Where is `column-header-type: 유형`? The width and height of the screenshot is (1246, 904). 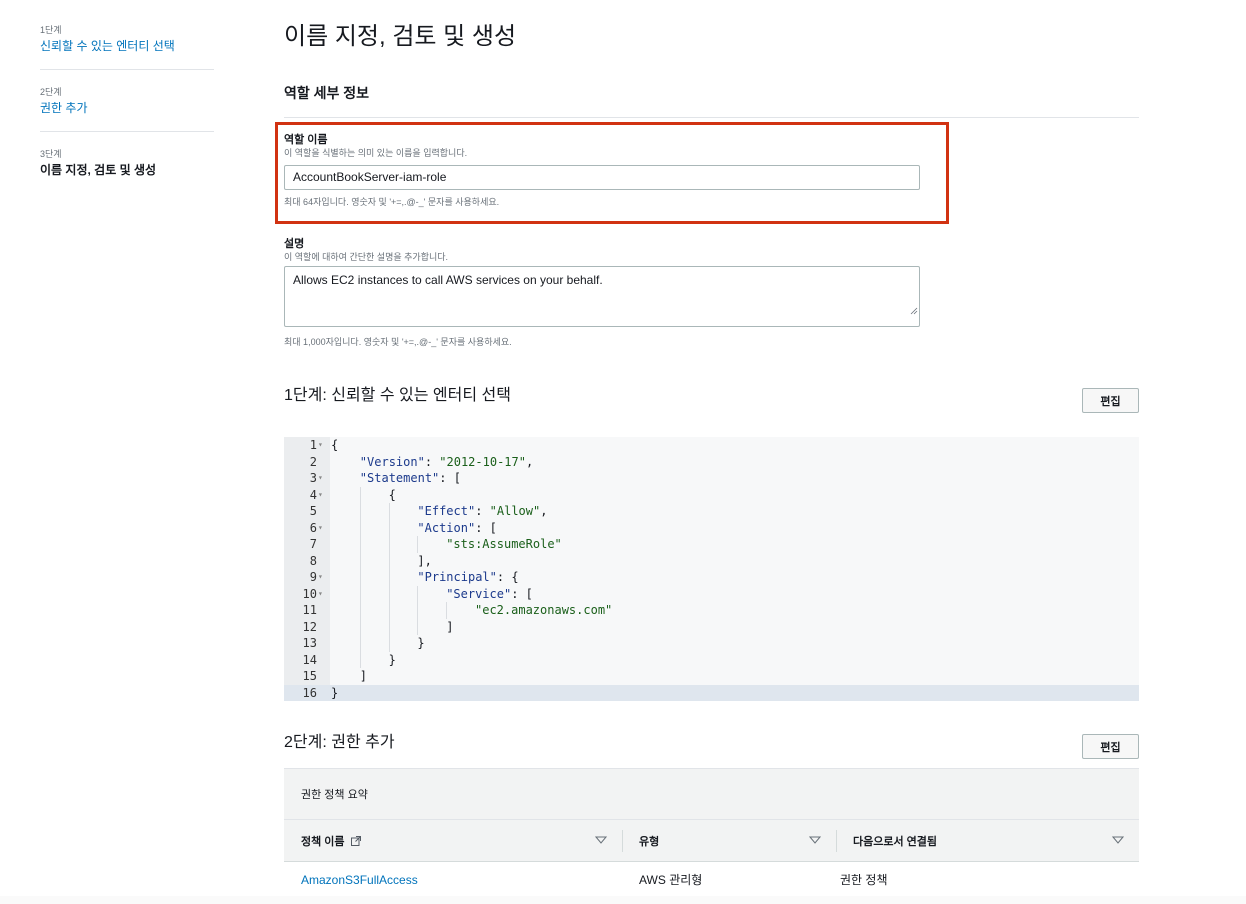 column-header-type: 유형 is located at coordinates (649, 841).